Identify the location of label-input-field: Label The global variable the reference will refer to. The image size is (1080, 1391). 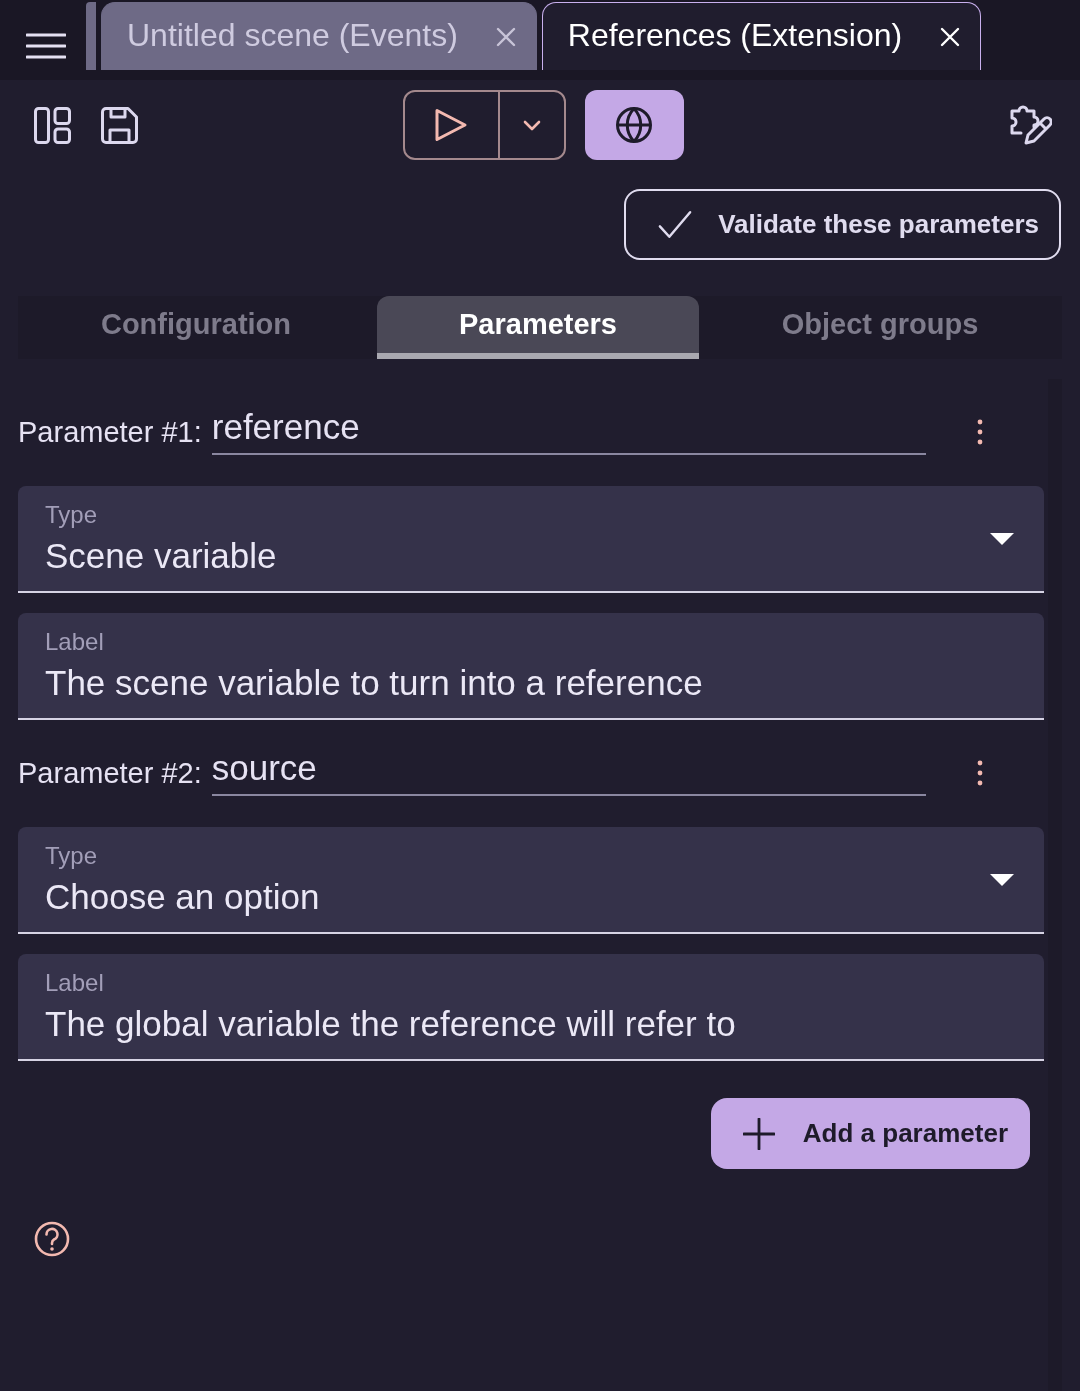
(531, 1007).